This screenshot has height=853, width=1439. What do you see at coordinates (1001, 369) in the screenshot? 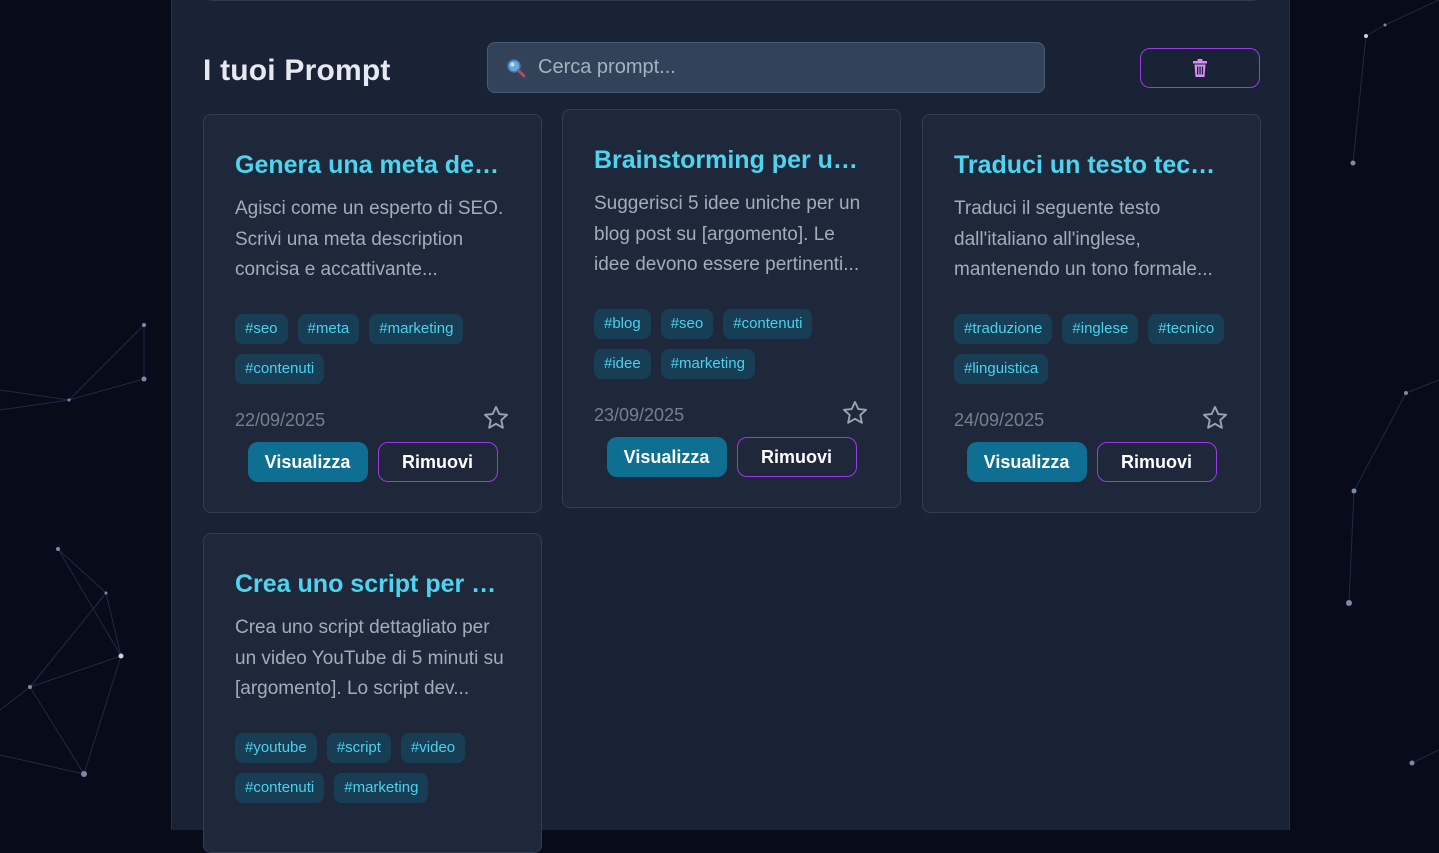
I see `tag: #linguistica` at bounding box center [1001, 369].